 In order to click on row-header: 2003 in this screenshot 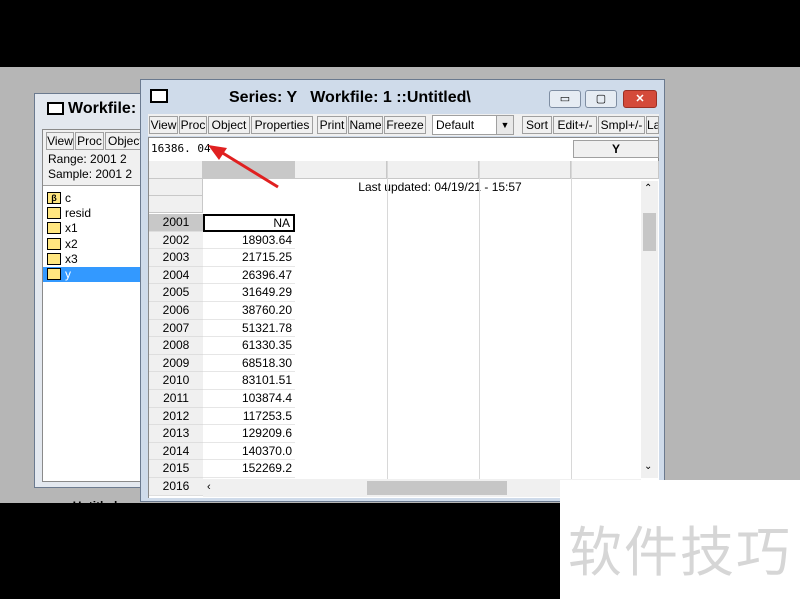, I will do `click(176, 258)`.